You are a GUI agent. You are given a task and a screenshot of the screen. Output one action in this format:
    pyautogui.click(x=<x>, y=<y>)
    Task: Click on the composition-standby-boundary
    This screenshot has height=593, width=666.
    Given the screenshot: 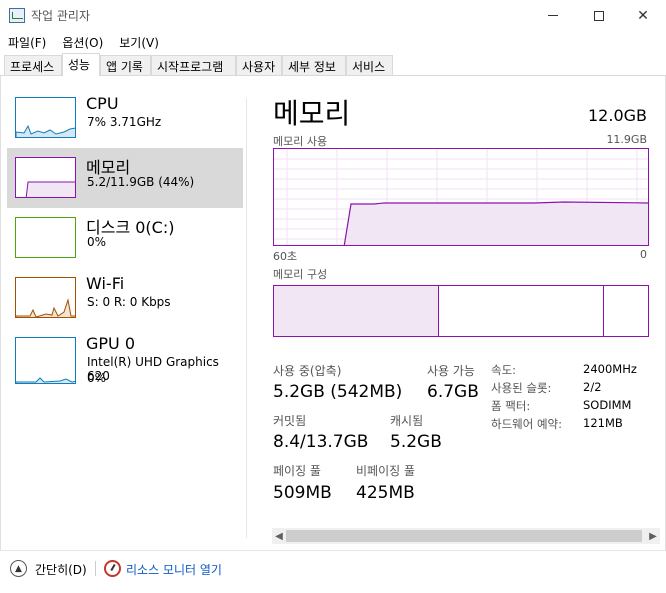 What is the action you would take?
    pyautogui.click(x=603, y=311)
    